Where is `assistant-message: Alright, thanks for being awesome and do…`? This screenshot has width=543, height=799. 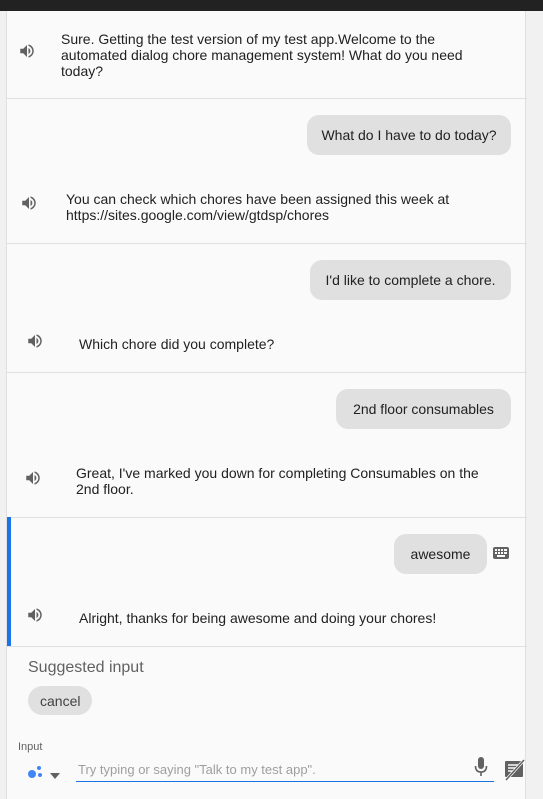 assistant-message: Alright, thanks for being awesome and do… is located at coordinates (258, 618).